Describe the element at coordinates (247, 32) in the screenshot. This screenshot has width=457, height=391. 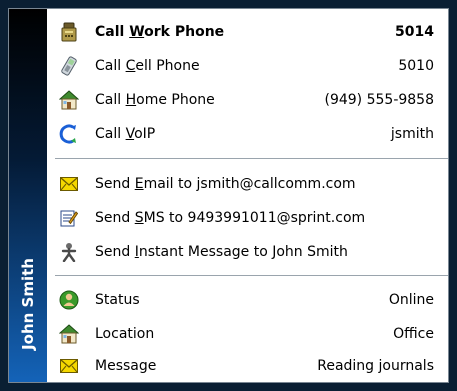
I see `menu-item-call-work-phone: Call Work Phone 5014` at that location.